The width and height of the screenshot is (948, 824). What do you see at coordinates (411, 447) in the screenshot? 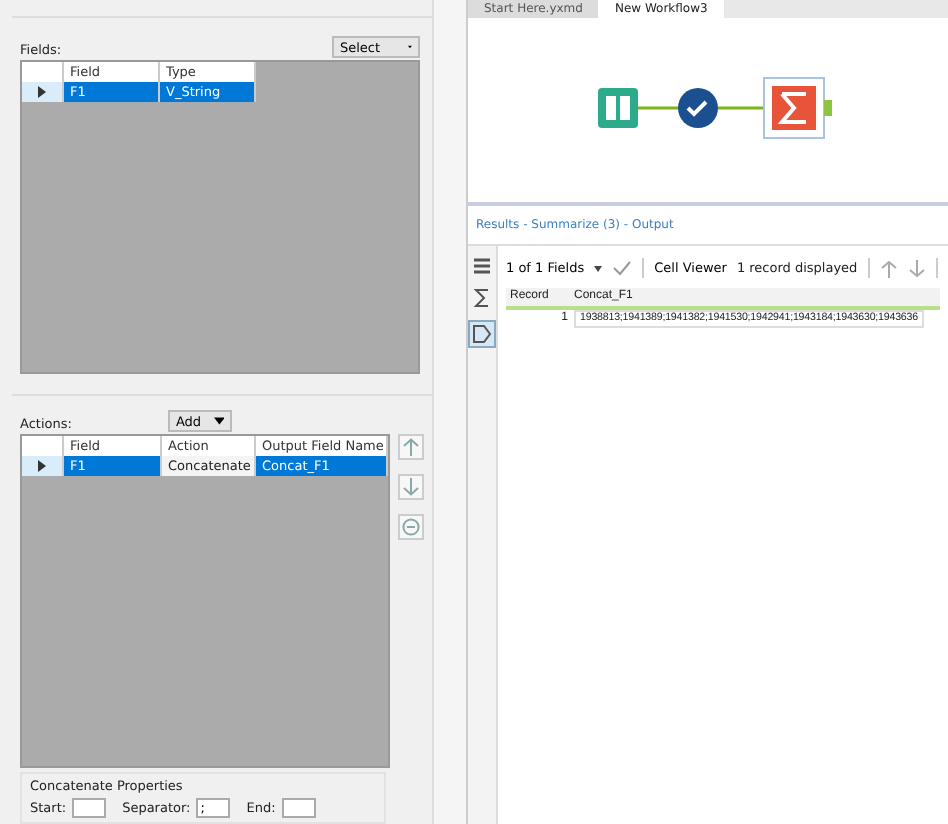
I see `move-up-button` at bounding box center [411, 447].